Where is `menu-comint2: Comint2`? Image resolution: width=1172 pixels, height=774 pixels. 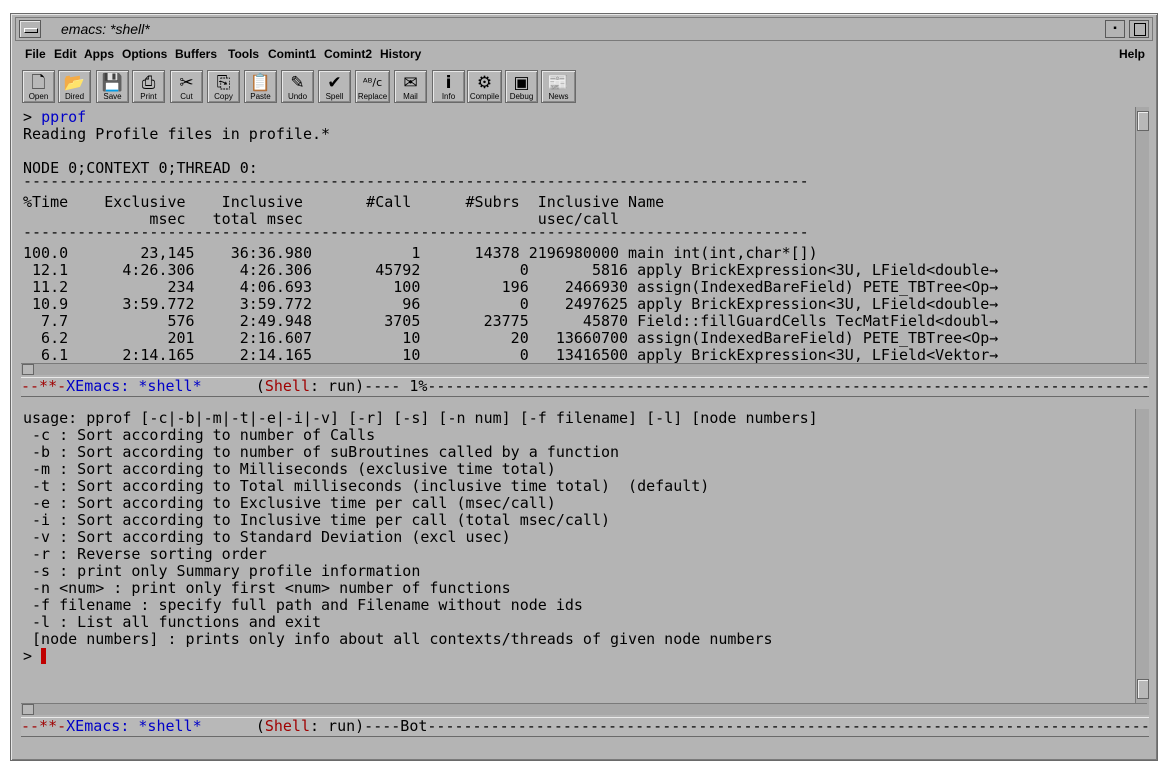
menu-comint2: Comint2 is located at coordinates (348, 54).